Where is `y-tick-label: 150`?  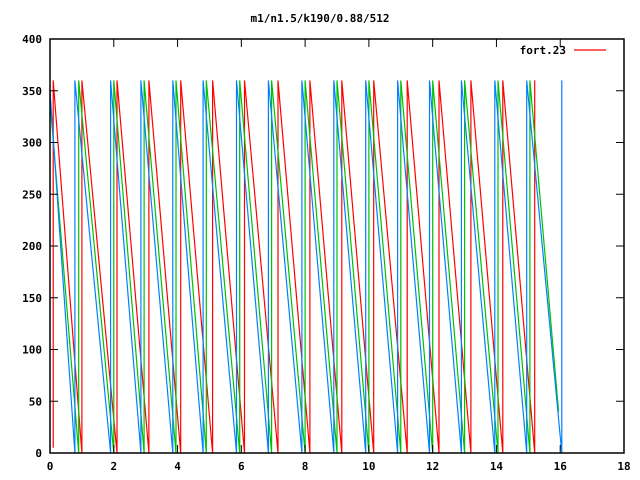
y-tick-label: 150 is located at coordinates (32, 298).